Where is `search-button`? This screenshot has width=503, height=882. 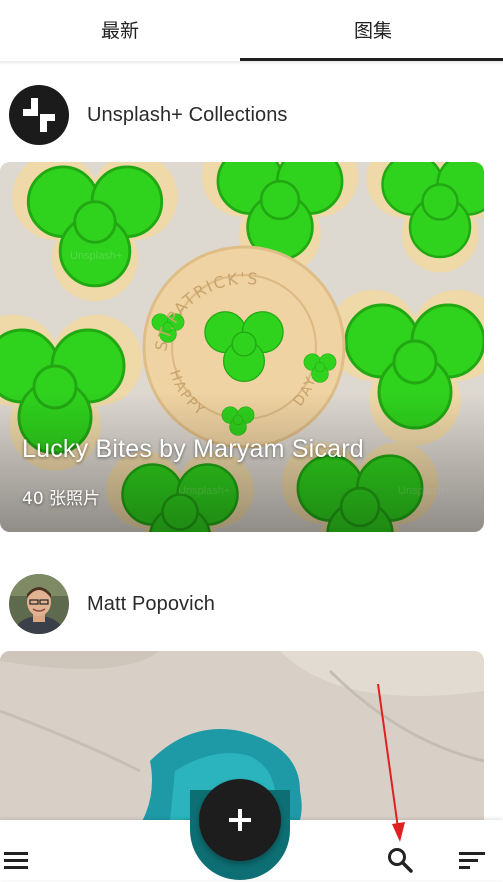
search-button is located at coordinates (400, 860).